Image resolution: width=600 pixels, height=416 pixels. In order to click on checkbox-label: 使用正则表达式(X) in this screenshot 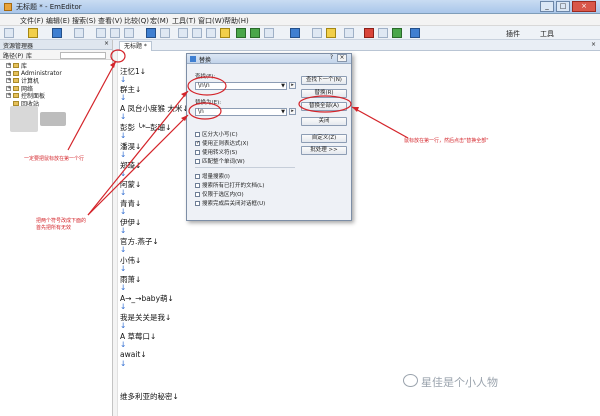, I will do `click(225, 144)`.